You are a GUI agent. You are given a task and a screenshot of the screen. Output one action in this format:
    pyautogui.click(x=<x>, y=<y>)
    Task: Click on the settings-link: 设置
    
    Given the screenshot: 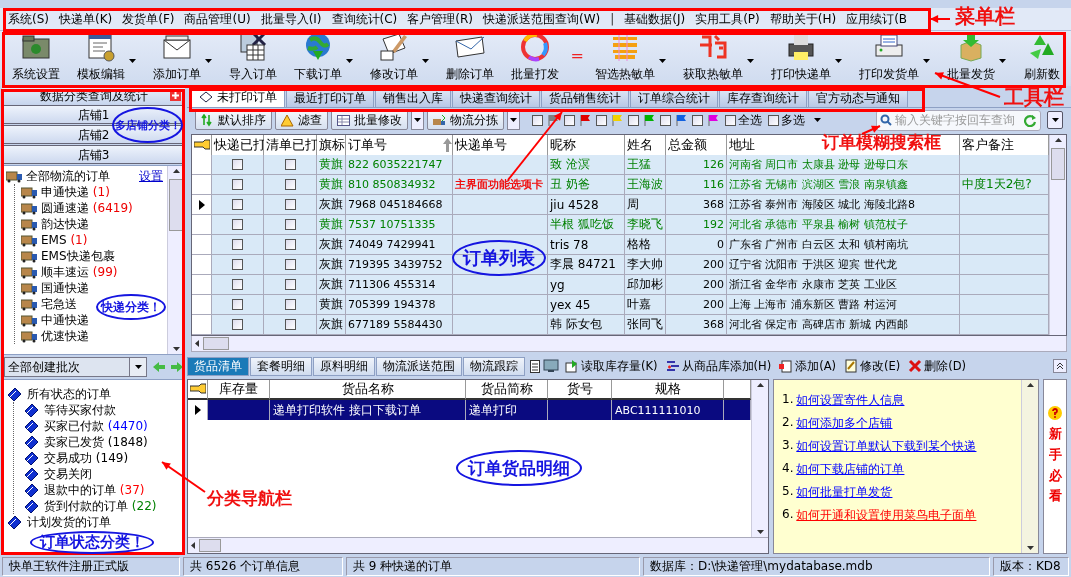 What is the action you would take?
    pyautogui.click(x=151, y=176)
    